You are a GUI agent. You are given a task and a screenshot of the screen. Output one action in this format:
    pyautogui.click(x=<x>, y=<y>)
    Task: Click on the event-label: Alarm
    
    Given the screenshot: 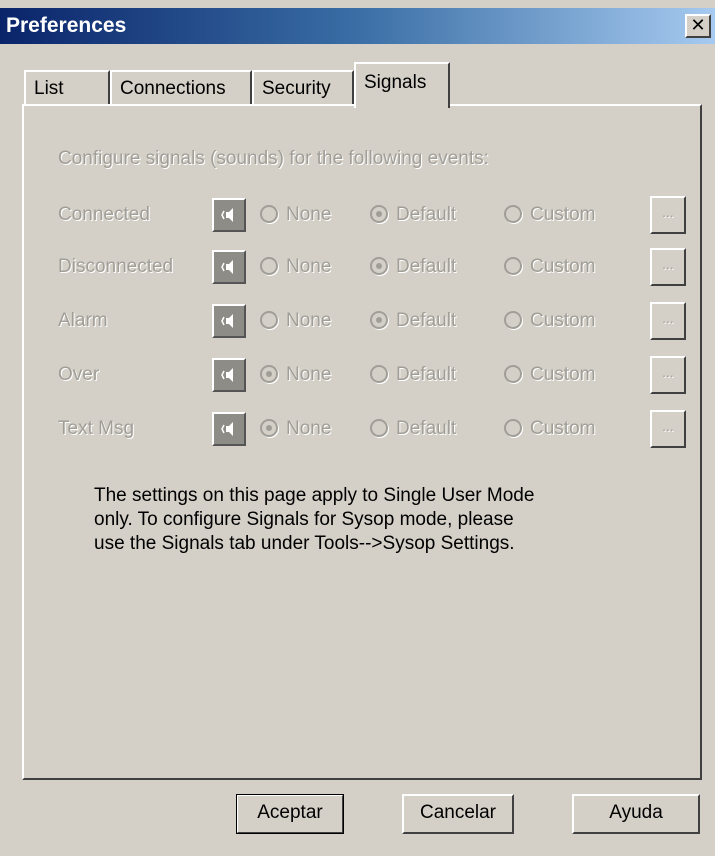 What is the action you would take?
    pyautogui.click(x=83, y=320)
    